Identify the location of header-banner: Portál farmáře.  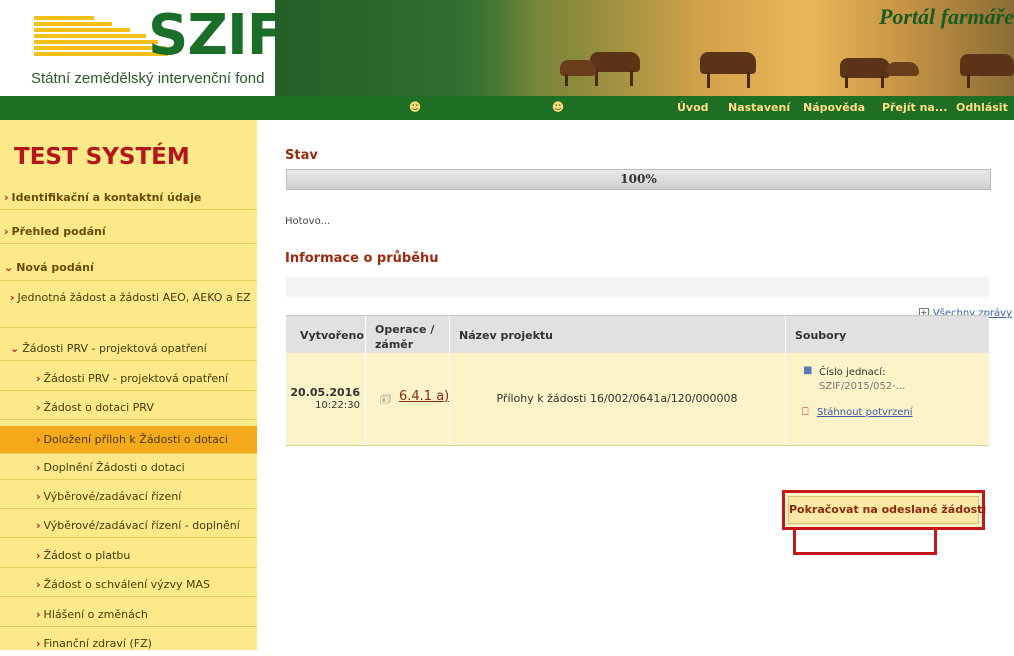
(644, 48).